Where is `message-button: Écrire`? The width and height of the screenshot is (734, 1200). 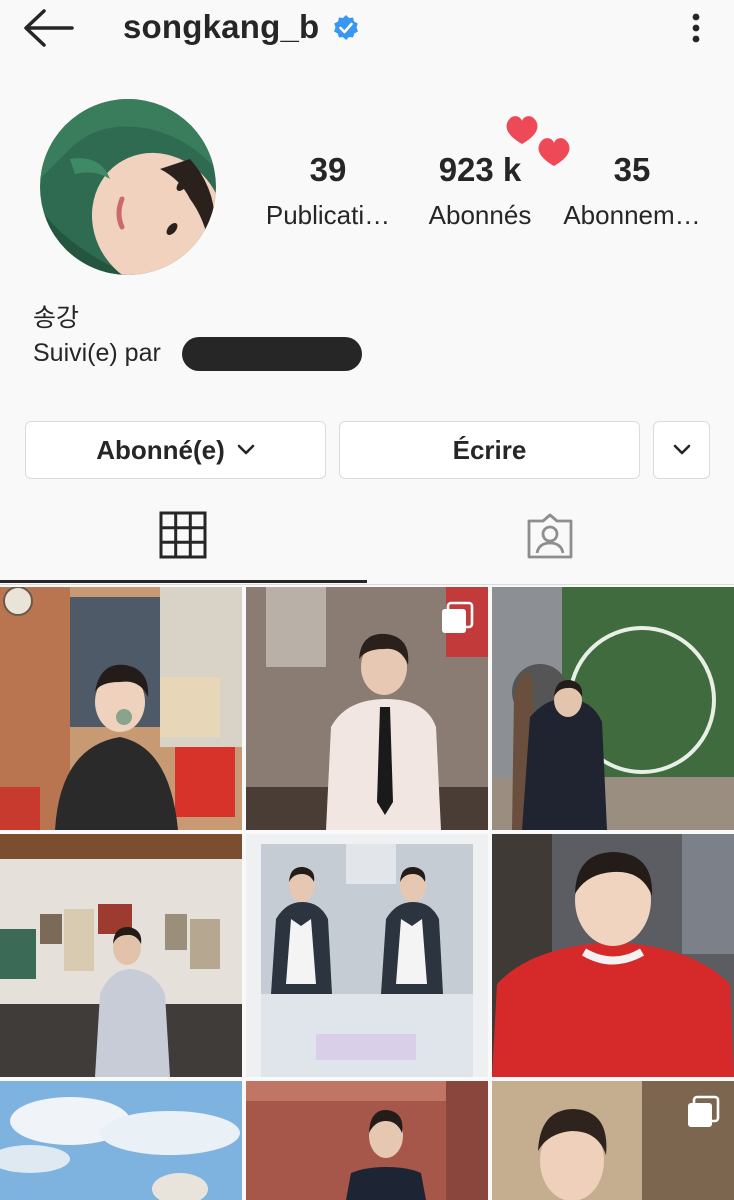
message-button: Écrire is located at coordinates (489, 450).